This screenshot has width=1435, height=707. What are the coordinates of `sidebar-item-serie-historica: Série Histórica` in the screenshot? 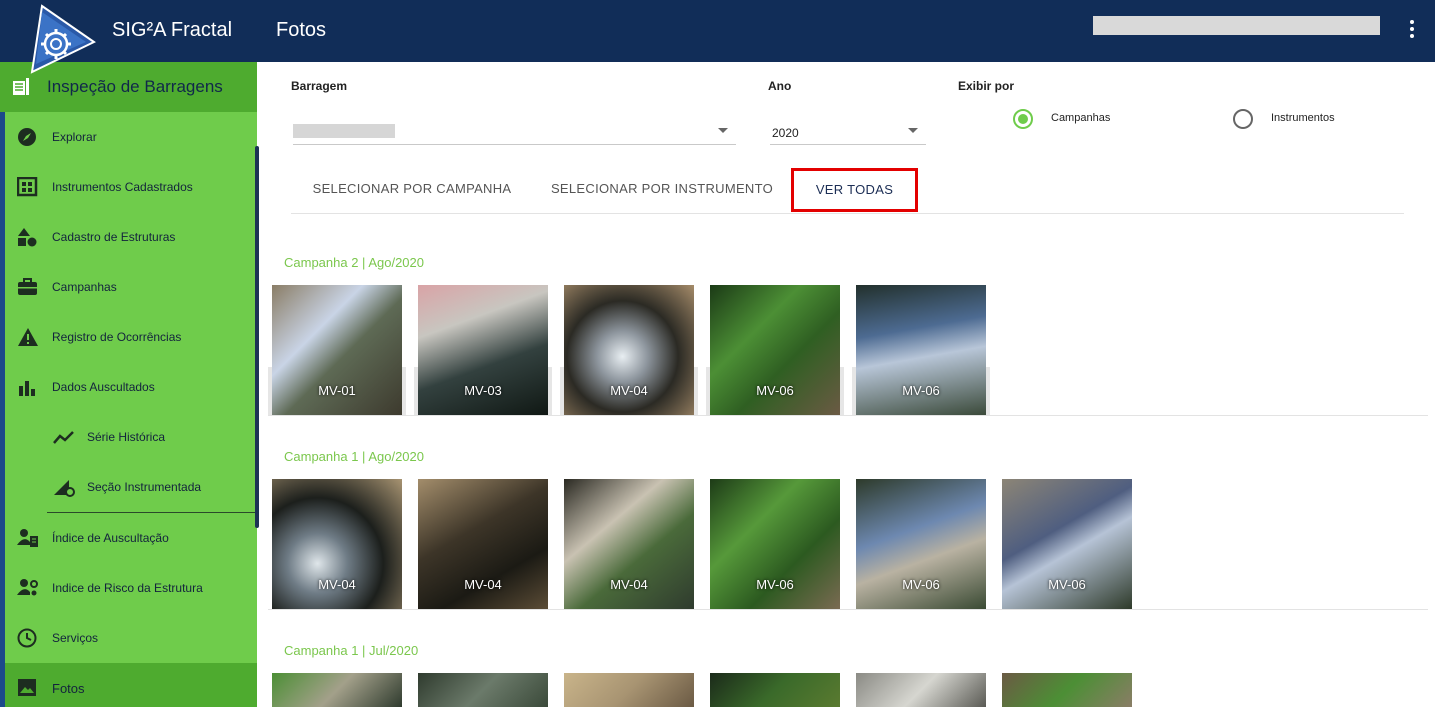 It's located at (131, 437).